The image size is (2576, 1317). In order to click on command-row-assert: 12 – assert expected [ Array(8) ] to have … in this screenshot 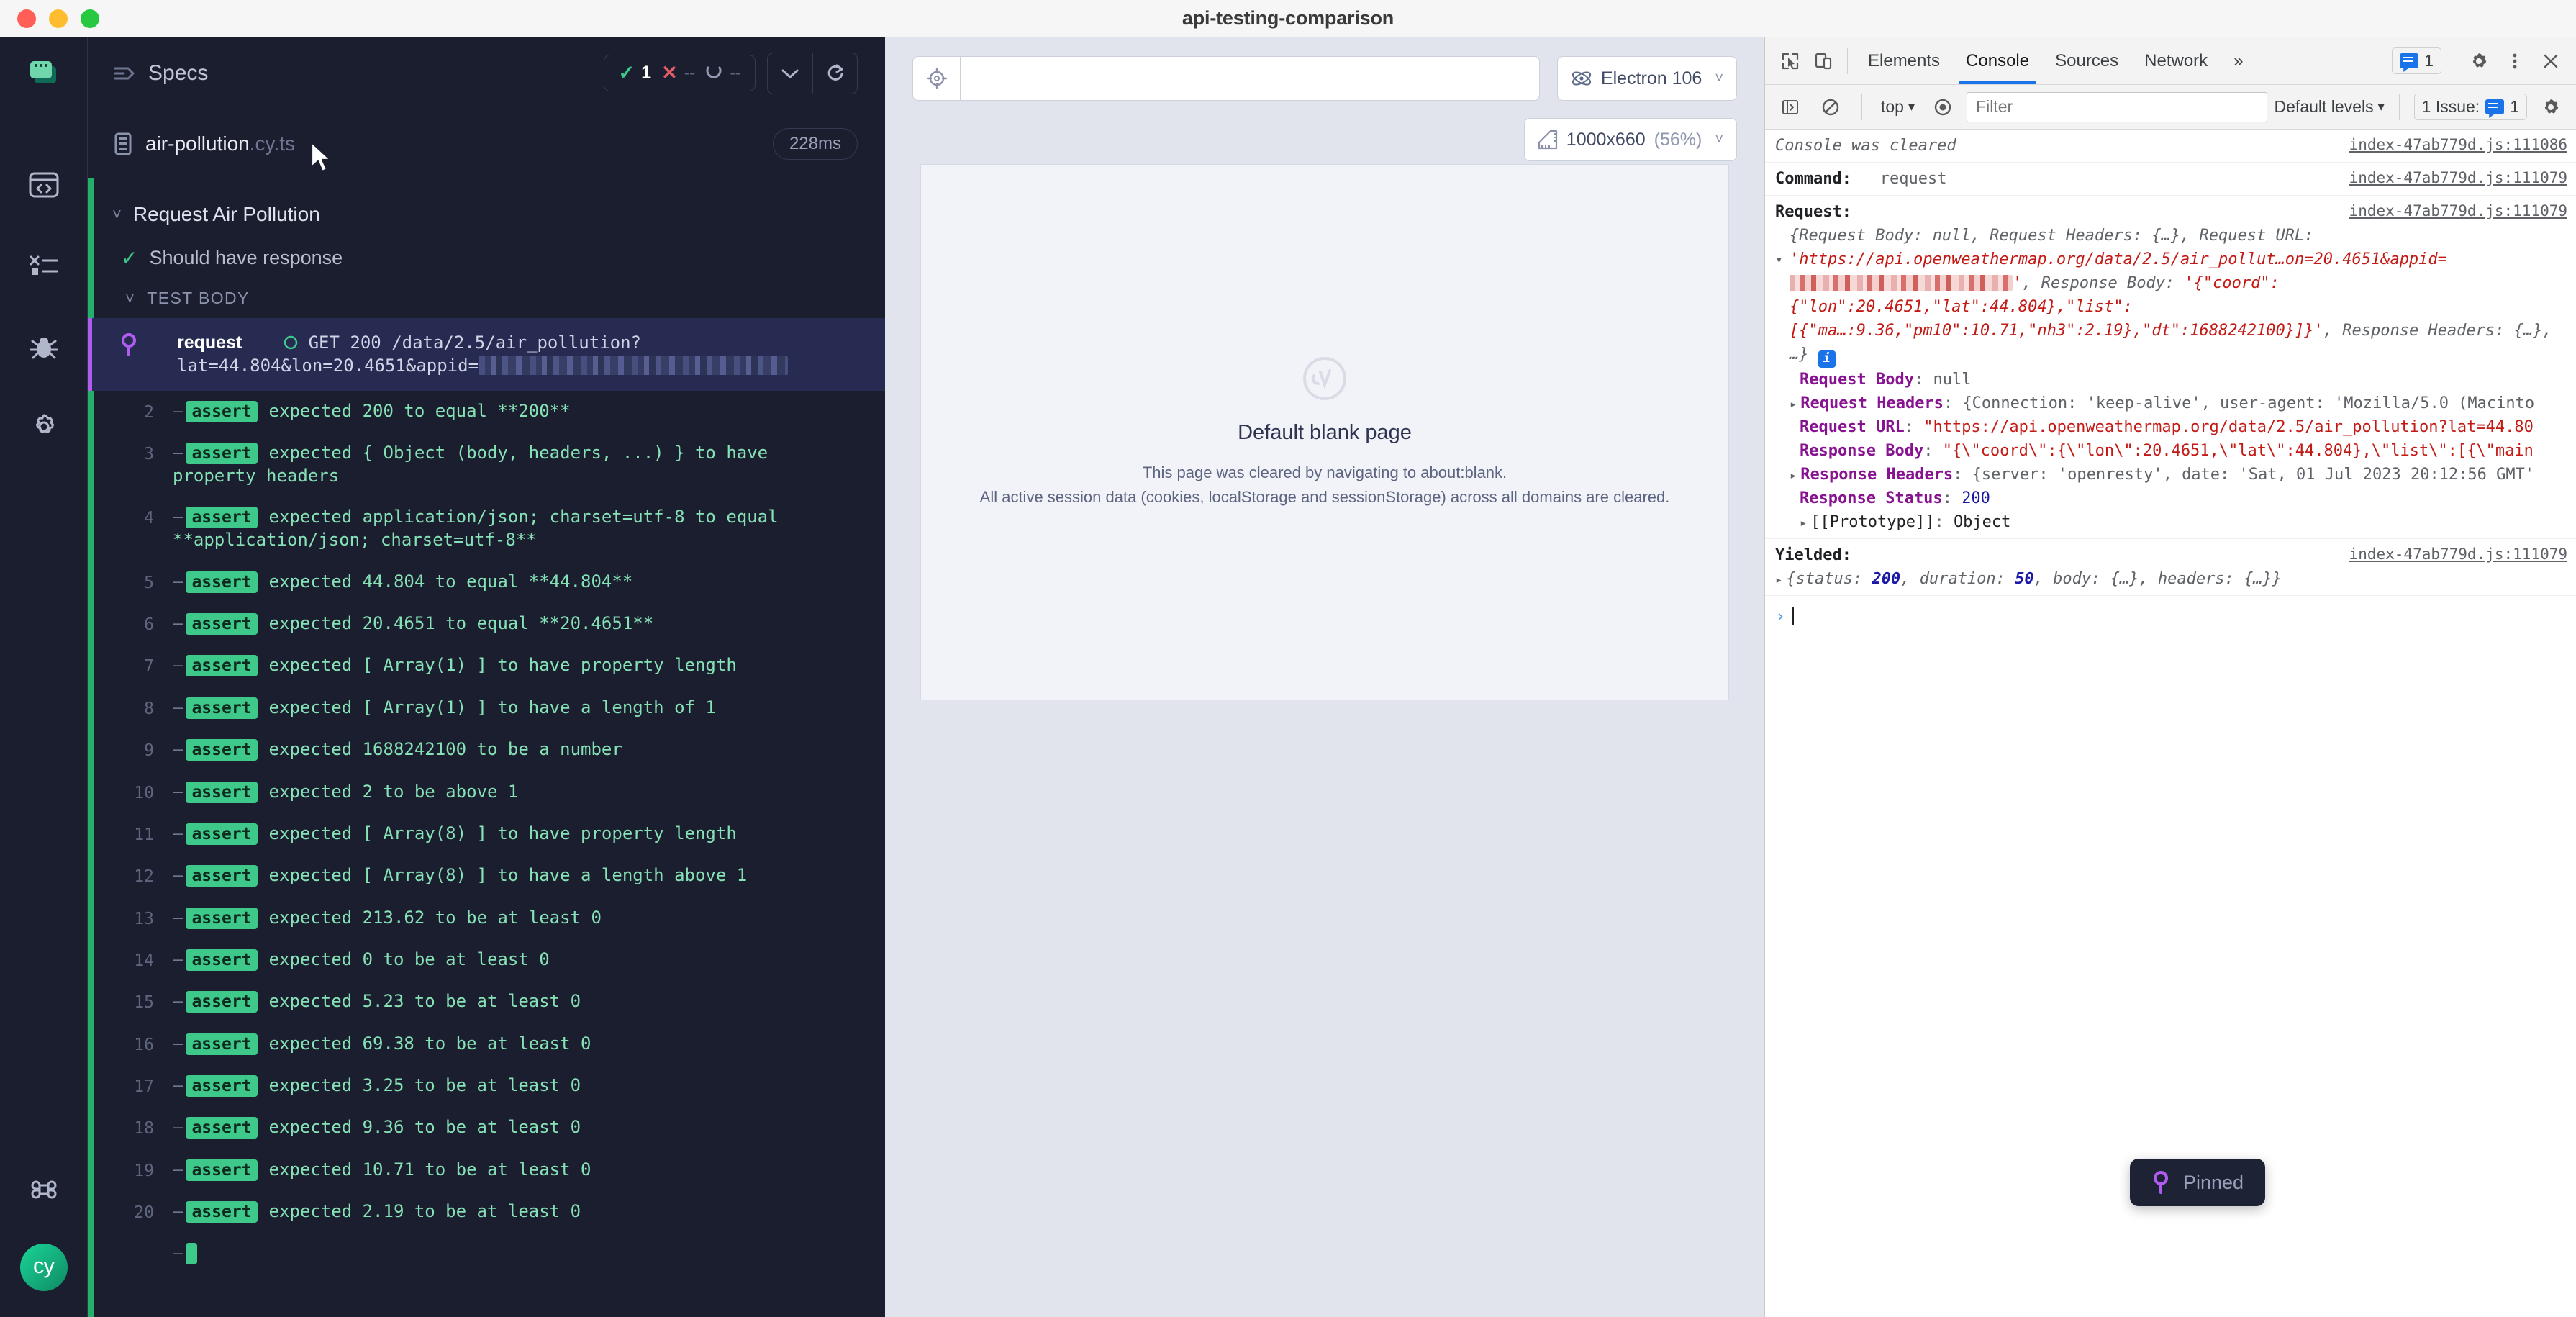, I will do `click(486, 876)`.